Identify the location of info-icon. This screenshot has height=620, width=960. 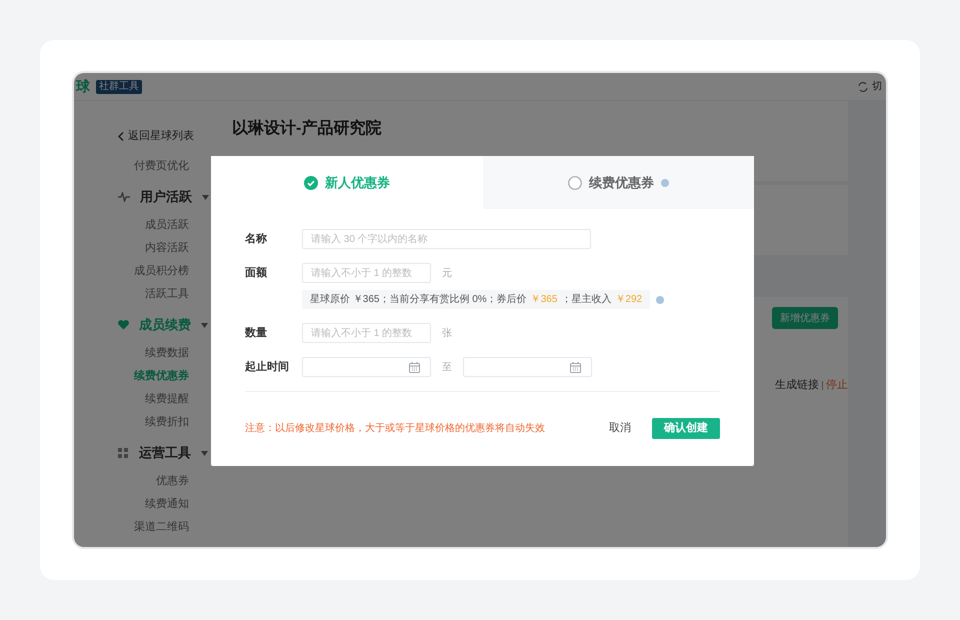
(660, 300).